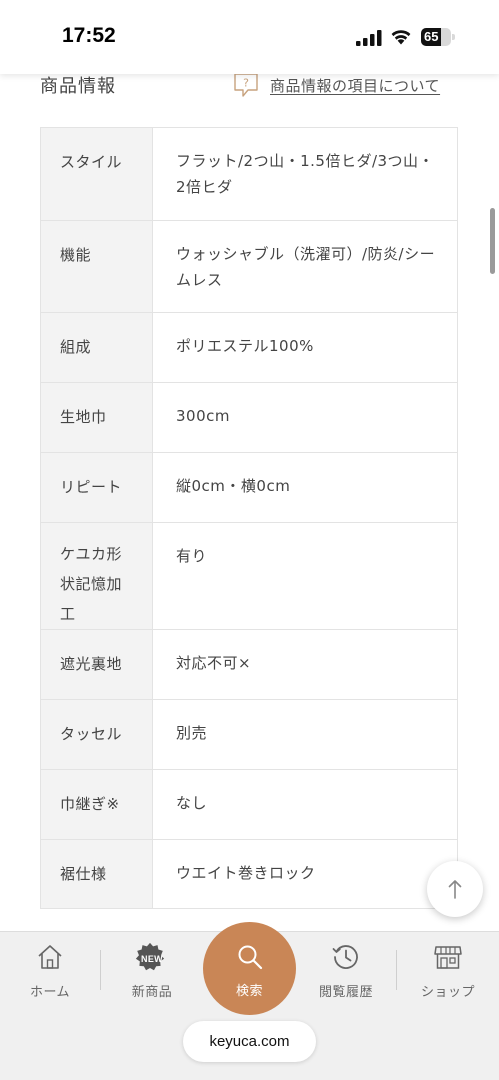 Image resolution: width=499 pixels, height=1080 pixels. What do you see at coordinates (89, 35) in the screenshot?
I see `status-time: 17:52` at bounding box center [89, 35].